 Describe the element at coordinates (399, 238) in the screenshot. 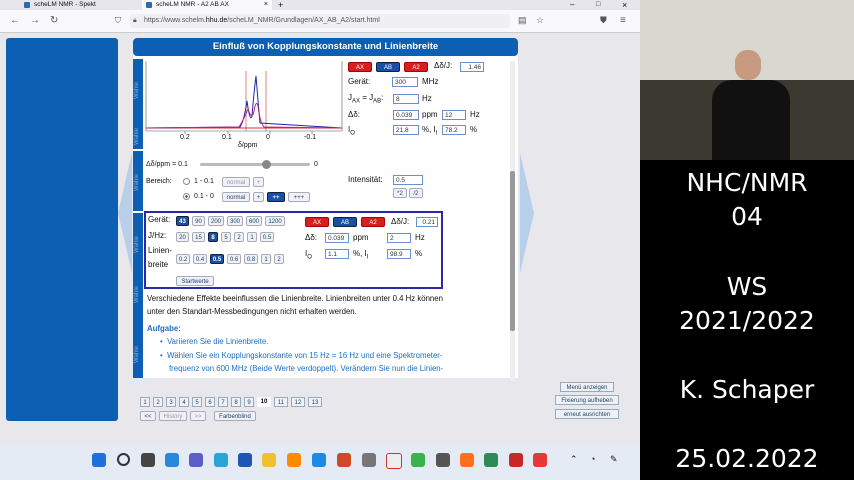

I see `delta-hz-field: 2` at that location.